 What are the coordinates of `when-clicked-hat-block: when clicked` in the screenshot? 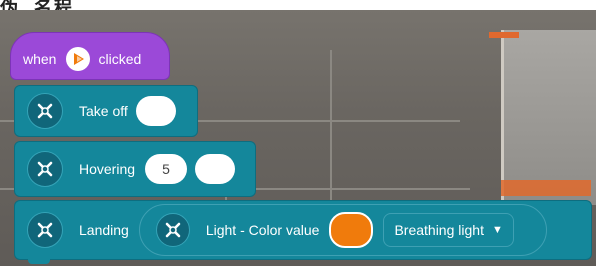 It's located at (90, 56).